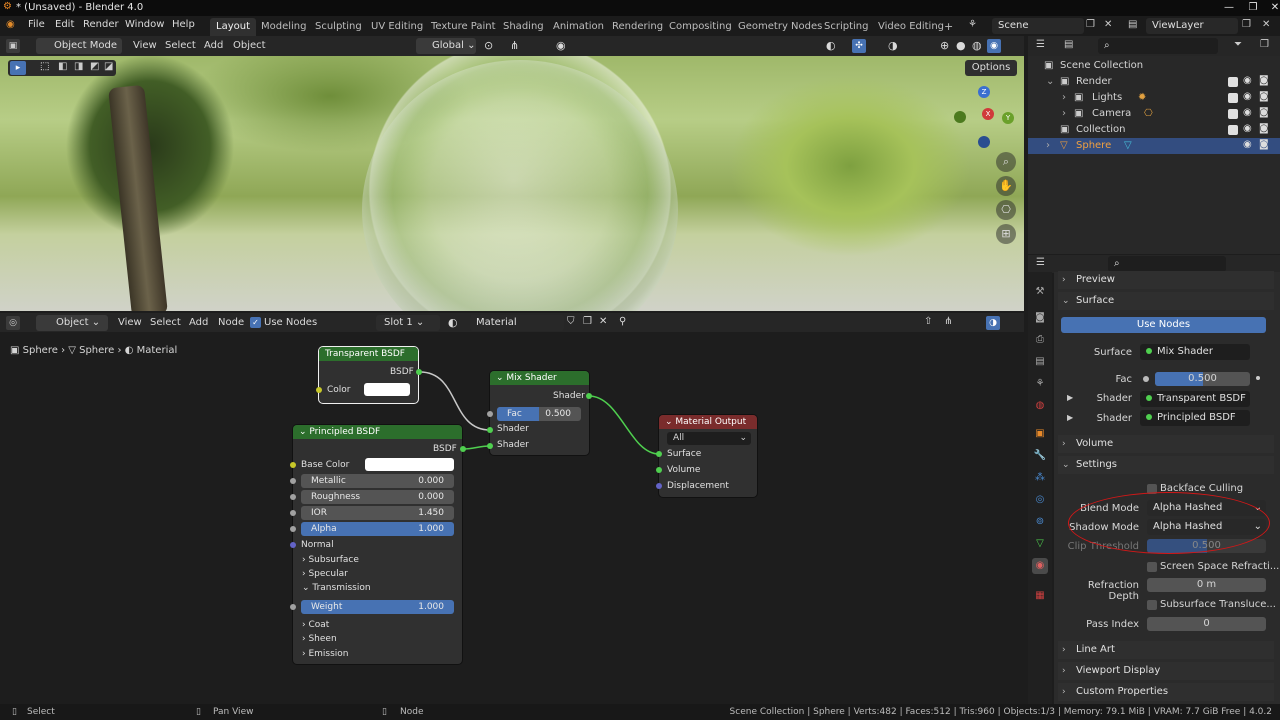 The height and width of the screenshot is (720, 1280). Describe the element at coordinates (1166, 692) in the screenshot. I see `panel-custom-properties: › Custom Properties` at that location.